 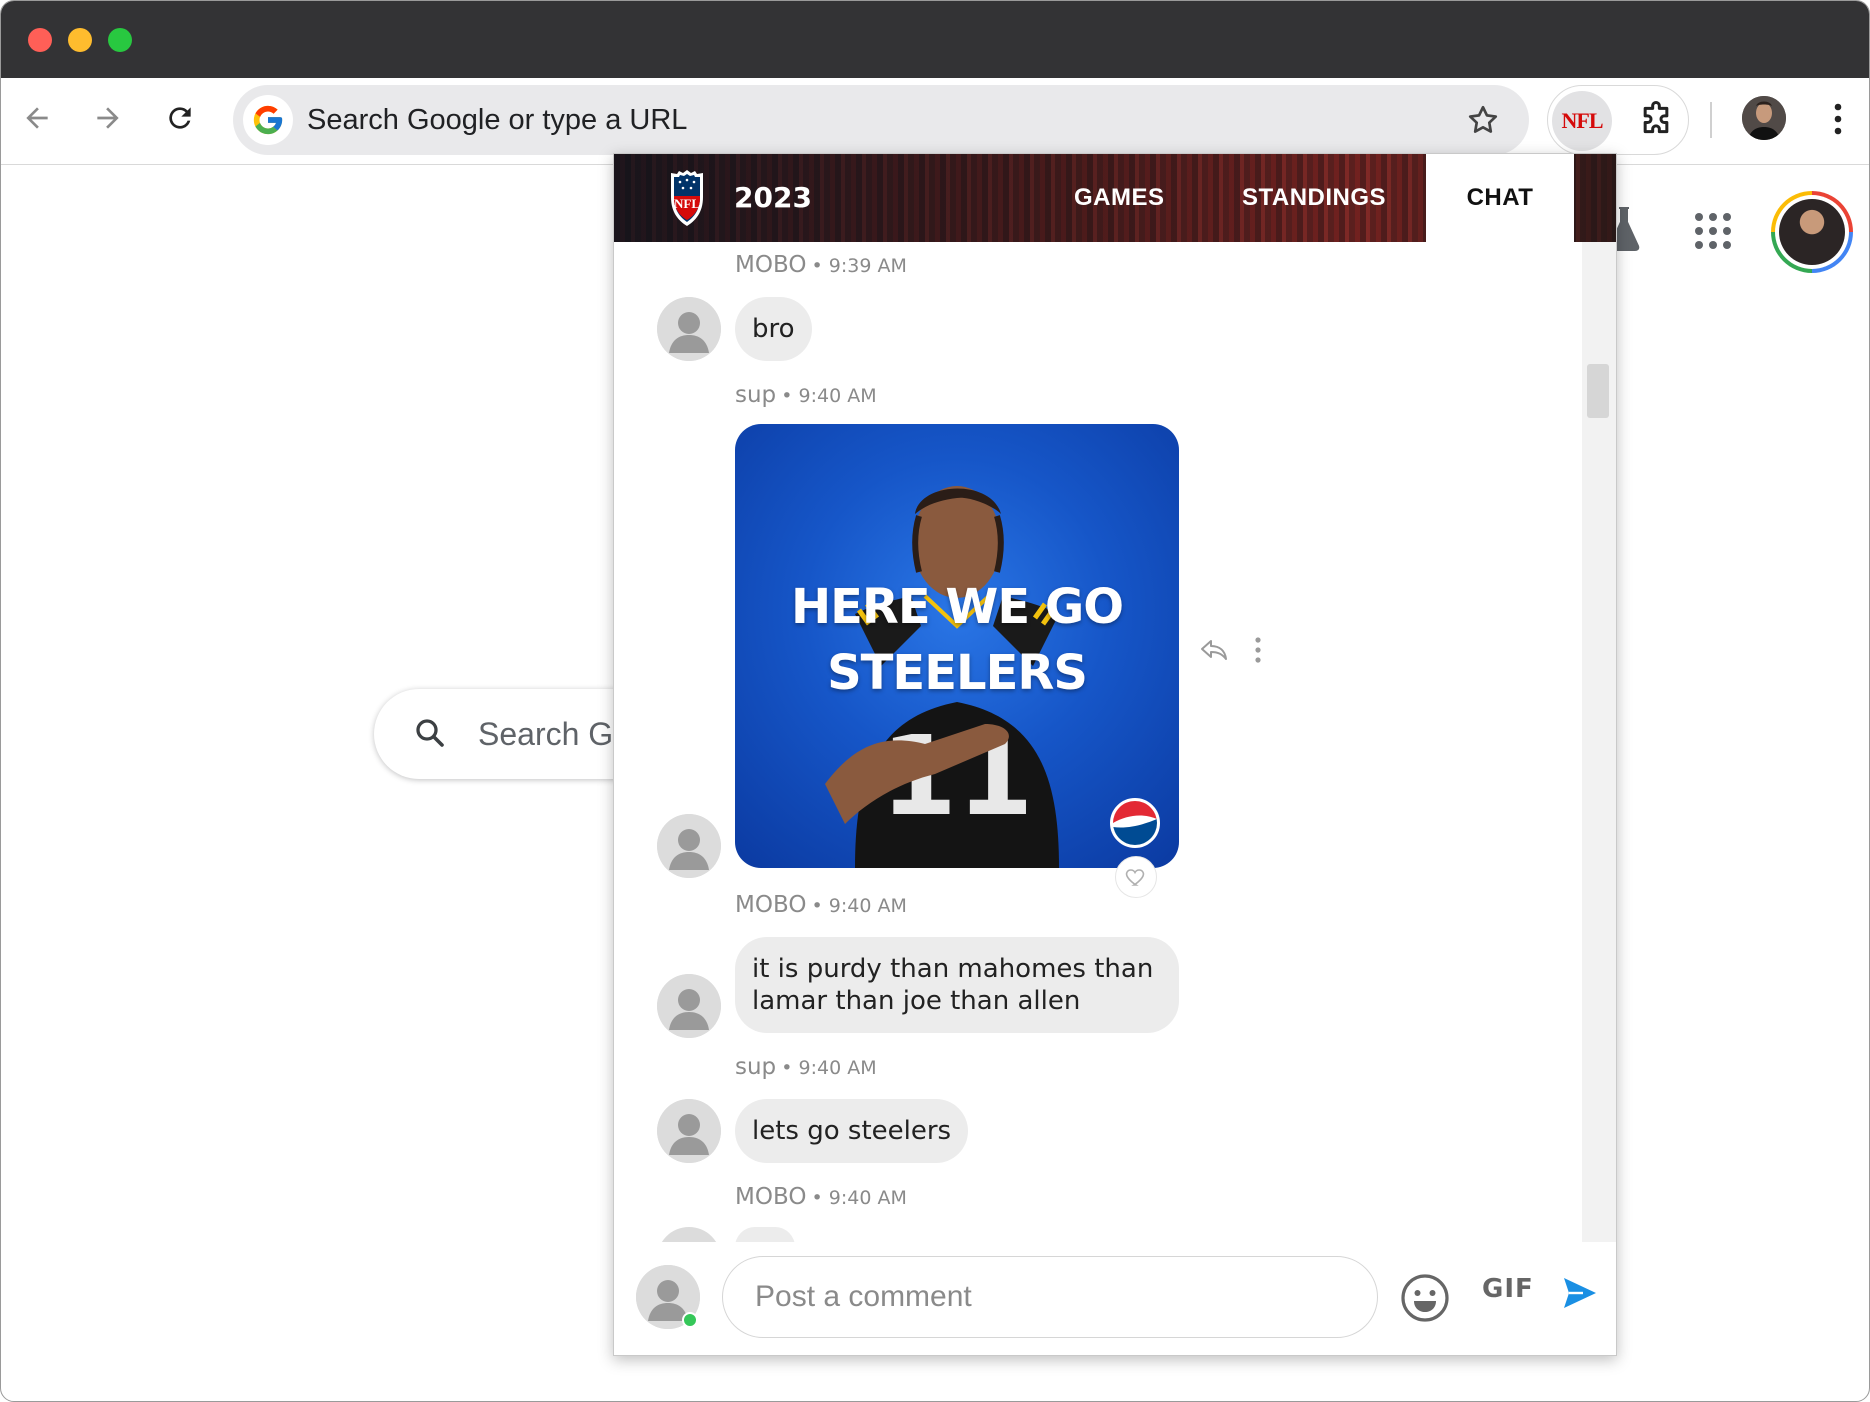 I want to click on message-bubble, so click(x=765, y=1234).